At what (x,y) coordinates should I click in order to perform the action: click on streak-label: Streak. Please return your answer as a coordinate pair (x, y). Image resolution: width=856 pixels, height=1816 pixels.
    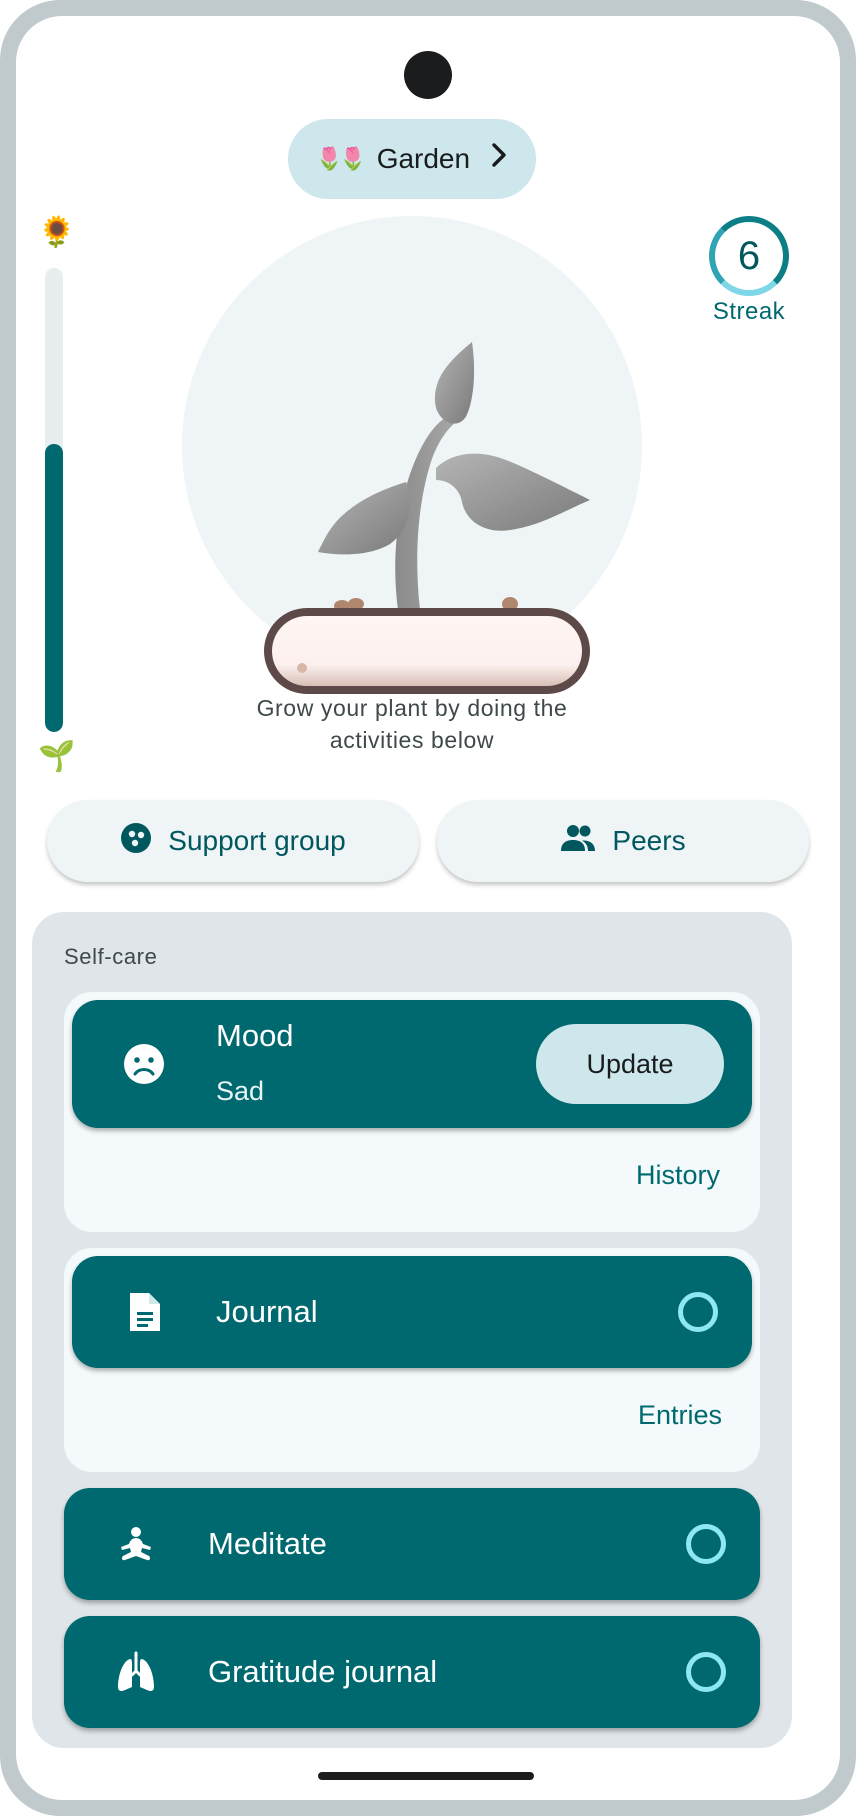
    Looking at the image, I should click on (749, 311).